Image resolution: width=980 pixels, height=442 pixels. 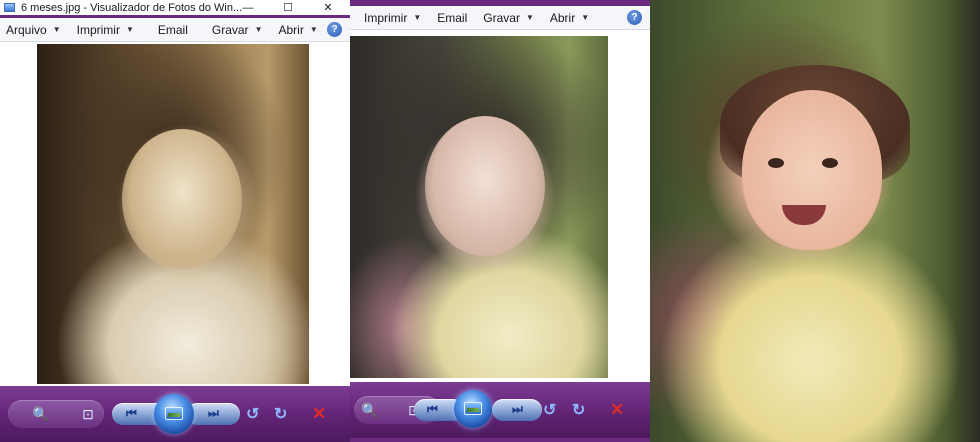 I want to click on menu-gravar: Gravar ▼, so click(x=235, y=29).